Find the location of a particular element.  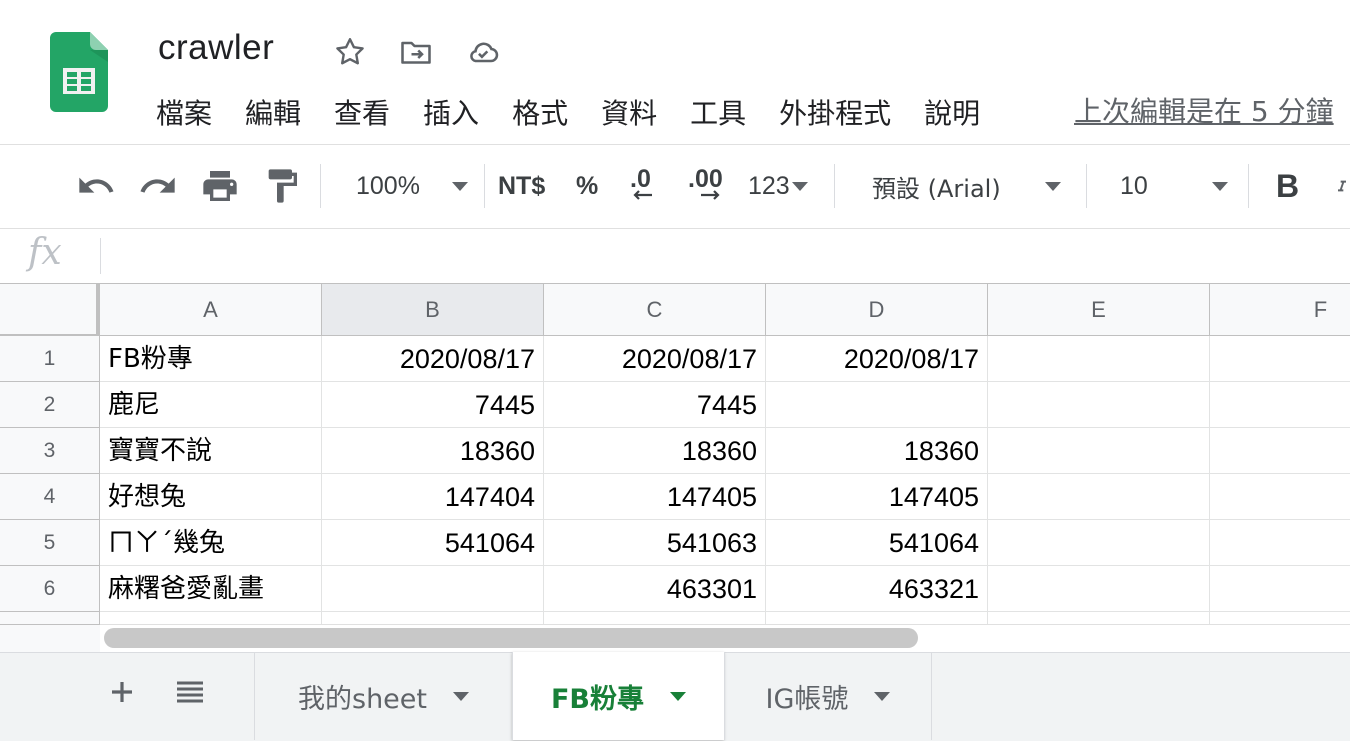

more-formats-button: 123 is located at coordinates (778, 186).